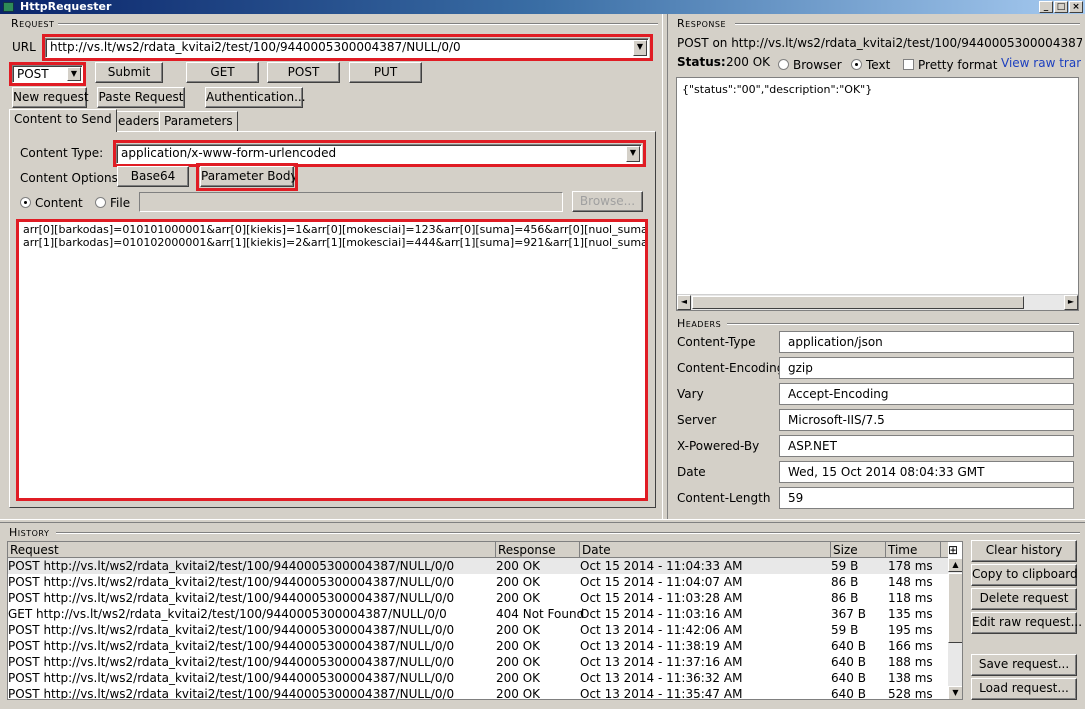 The image size is (1085, 709). Describe the element at coordinates (198, 121) in the screenshot. I see `tab-parameters: Parameters` at that location.